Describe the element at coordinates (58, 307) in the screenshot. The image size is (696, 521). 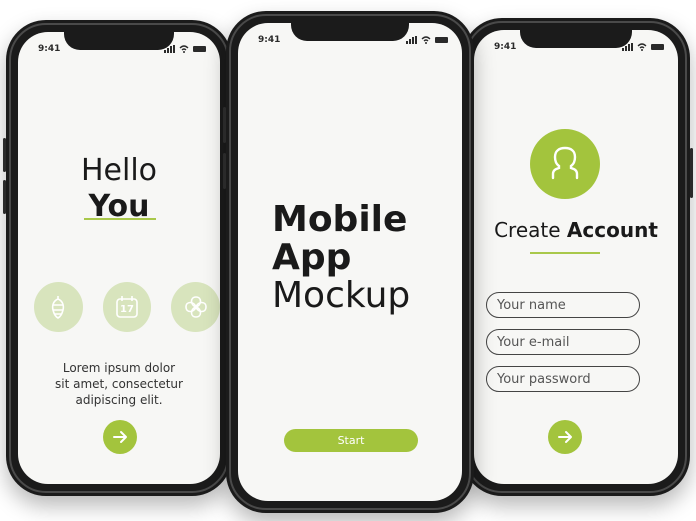
I see `hop-cone-icon` at that location.